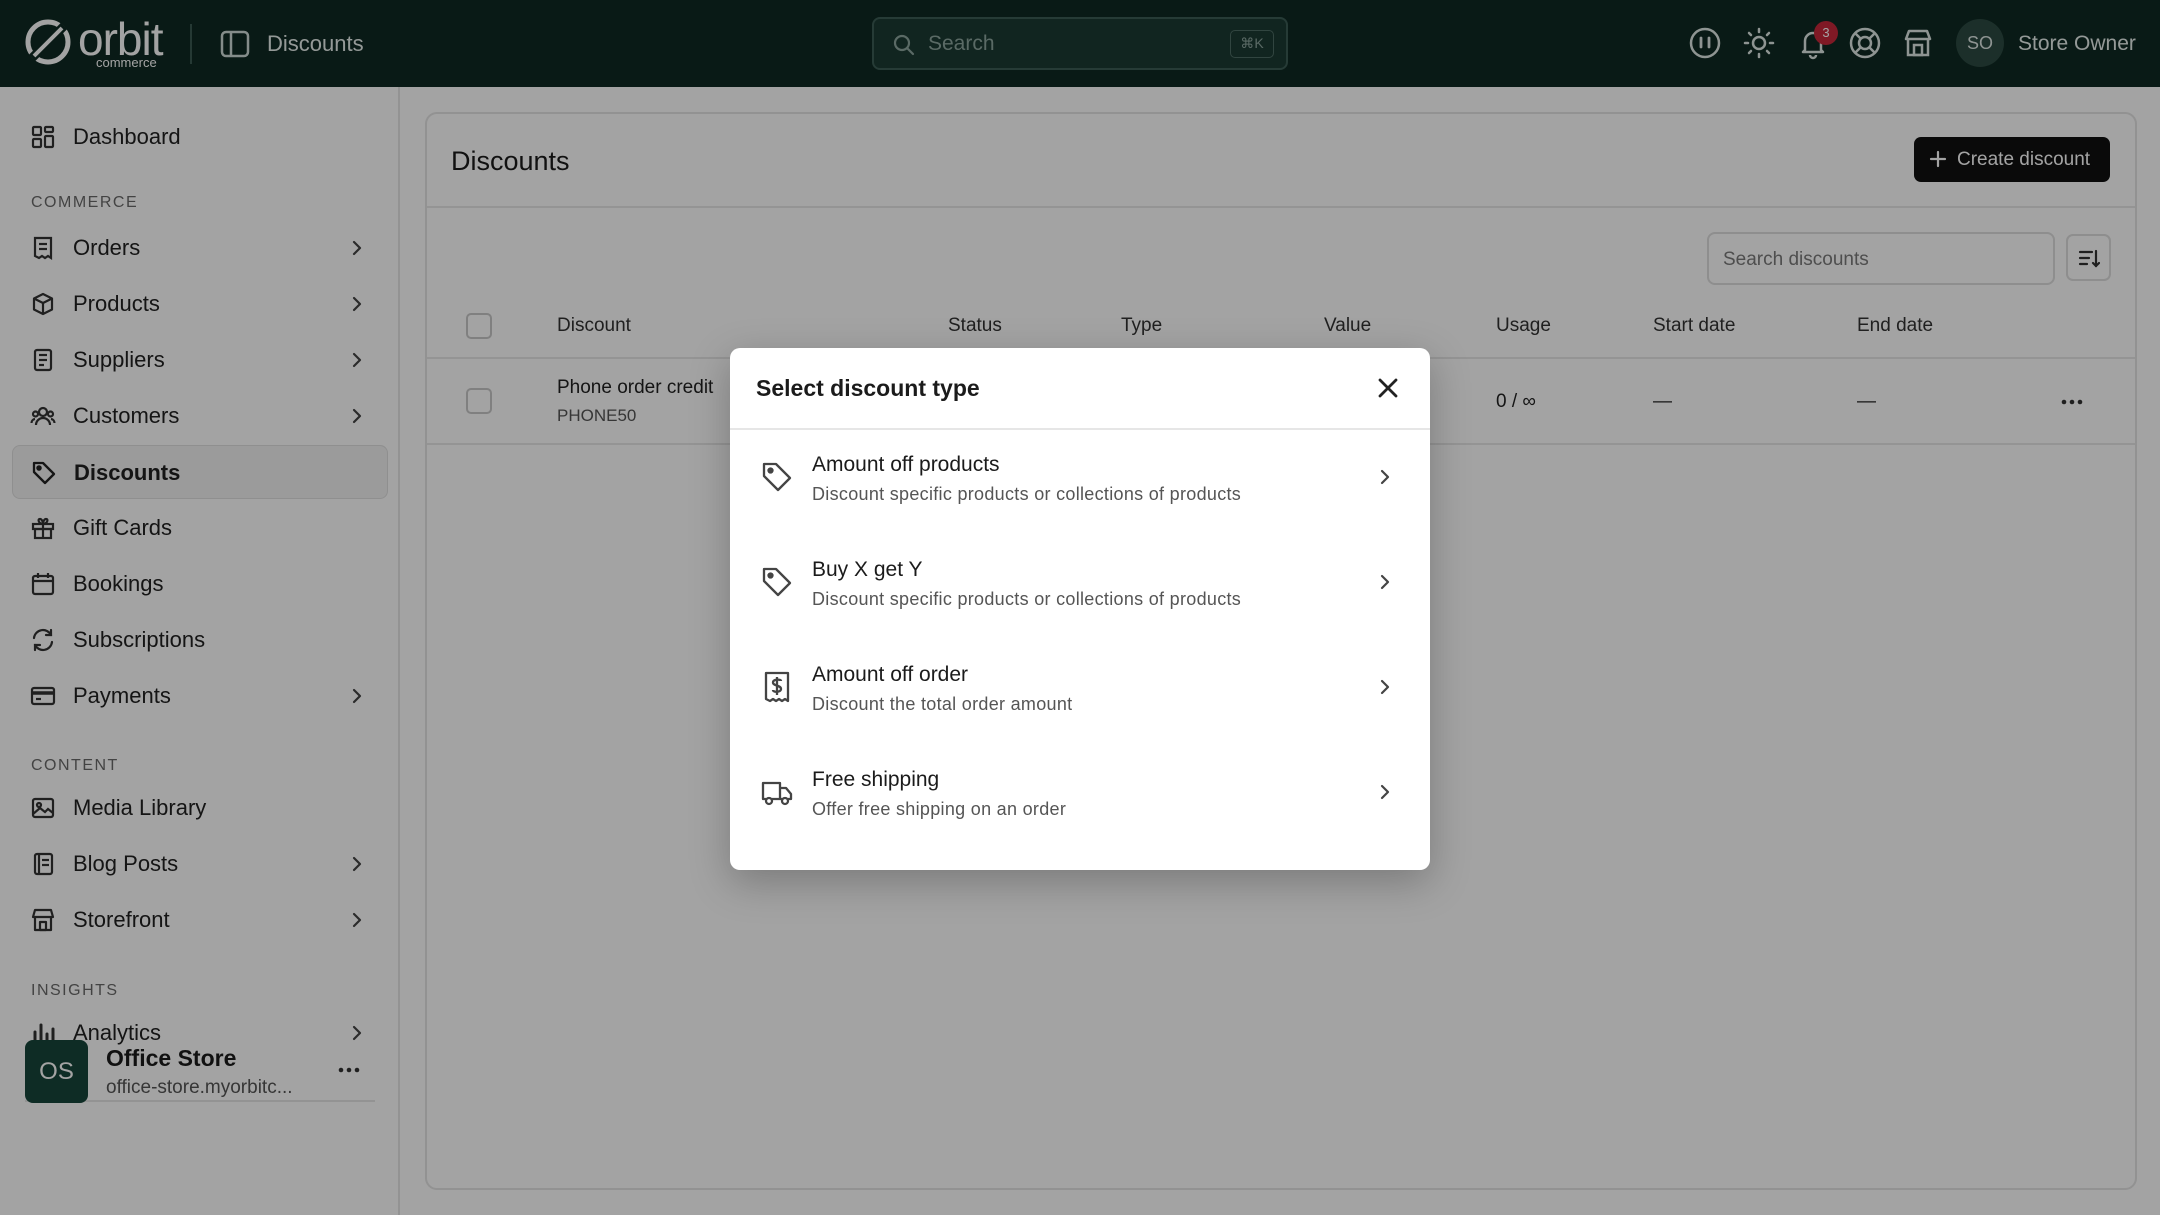  Describe the element at coordinates (942, 704) in the screenshot. I see `option-description: Discount the total order amount` at that location.